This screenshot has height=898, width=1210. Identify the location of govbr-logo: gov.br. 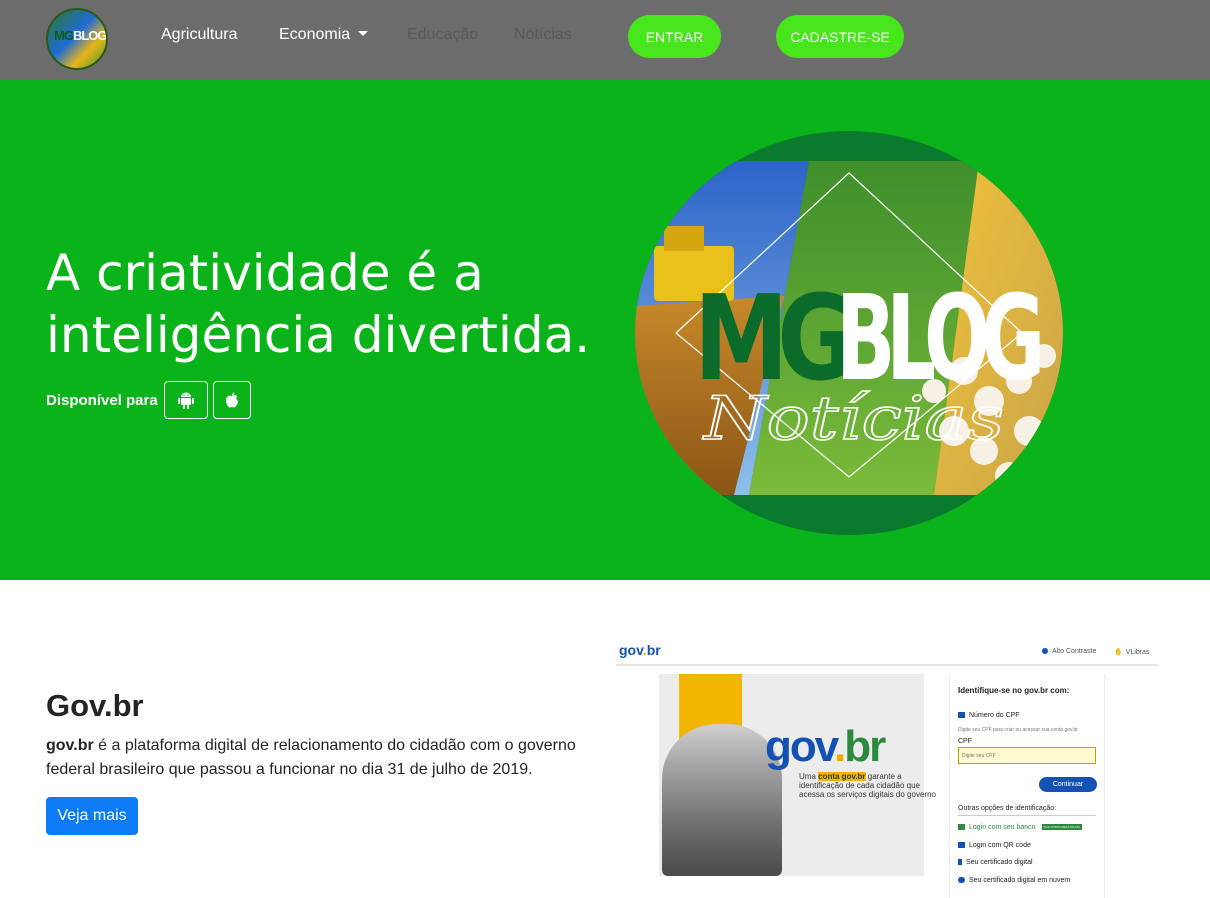
(640, 650).